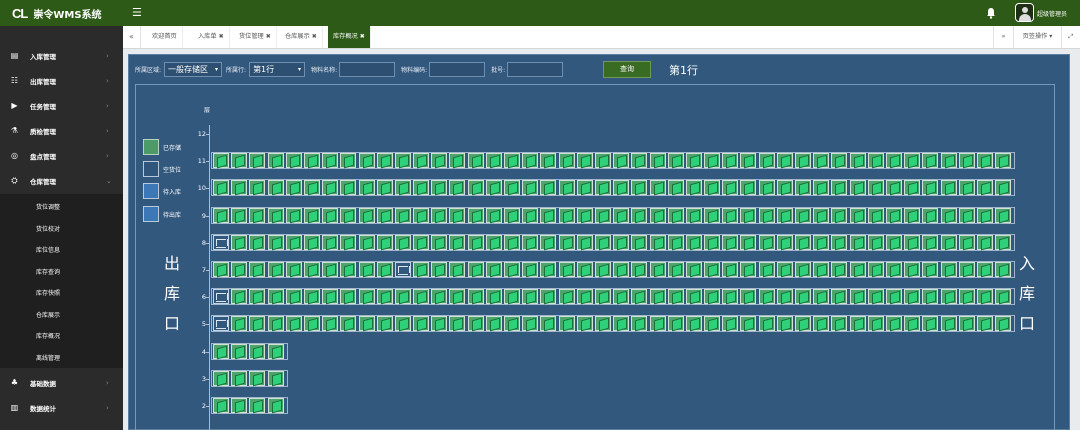 Image resolution: width=1080 pixels, height=430 pixels. What do you see at coordinates (61, 155) in the screenshot?
I see `sidebar-item-inventory-check: ◎ 盘点管理 ›` at bounding box center [61, 155].